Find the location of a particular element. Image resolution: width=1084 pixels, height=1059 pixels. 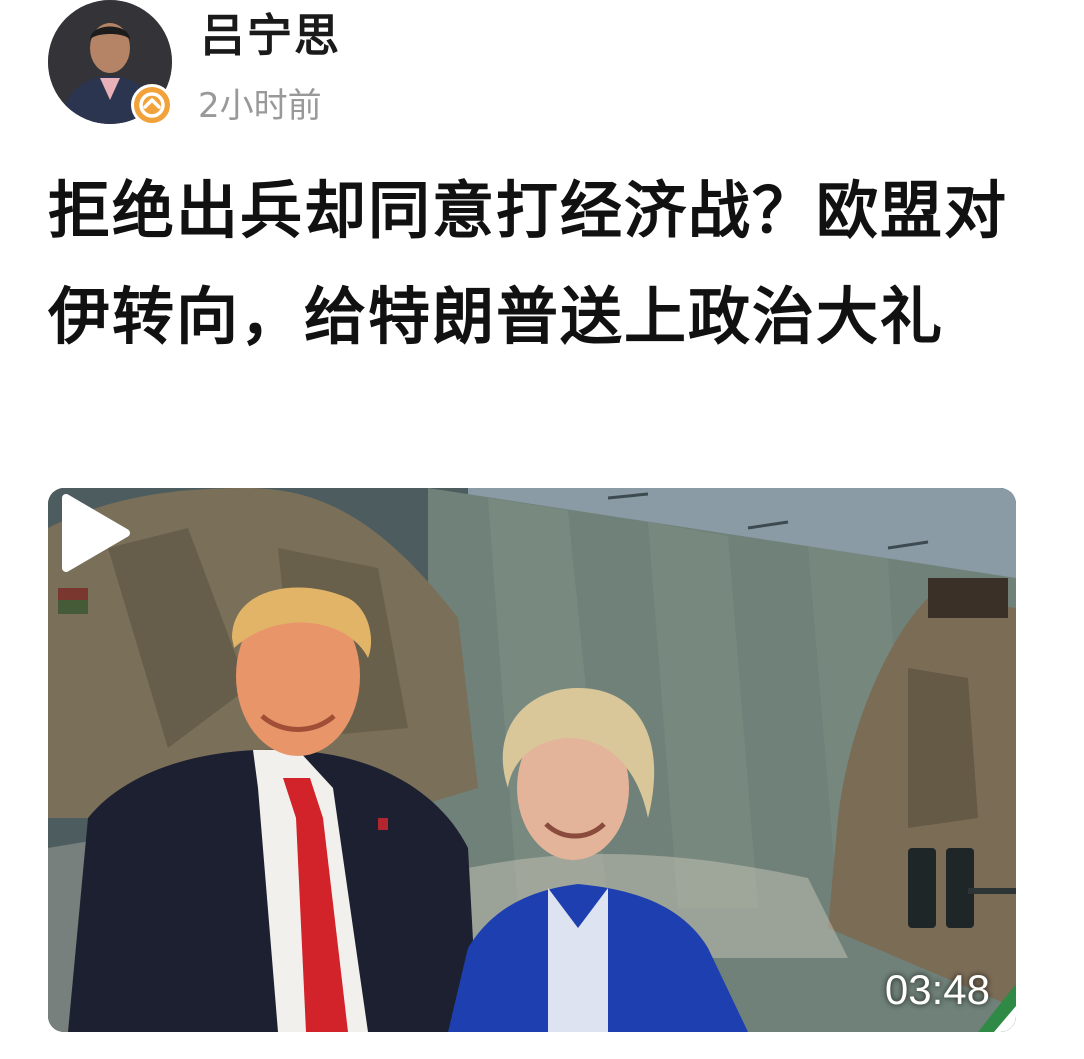

post-header: 吕宁思 2小时前 is located at coordinates (548, 65).